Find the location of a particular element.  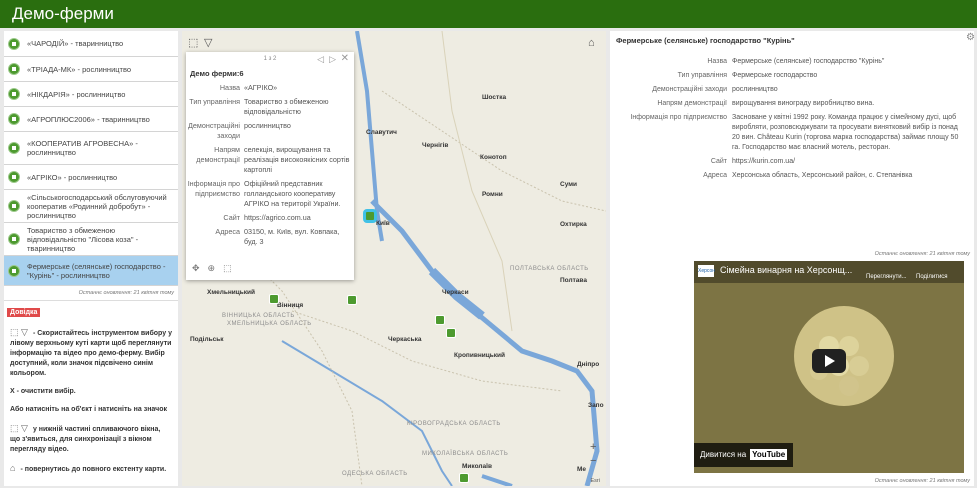

popup-pager: 1 з 2 is located at coordinates (270, 59).